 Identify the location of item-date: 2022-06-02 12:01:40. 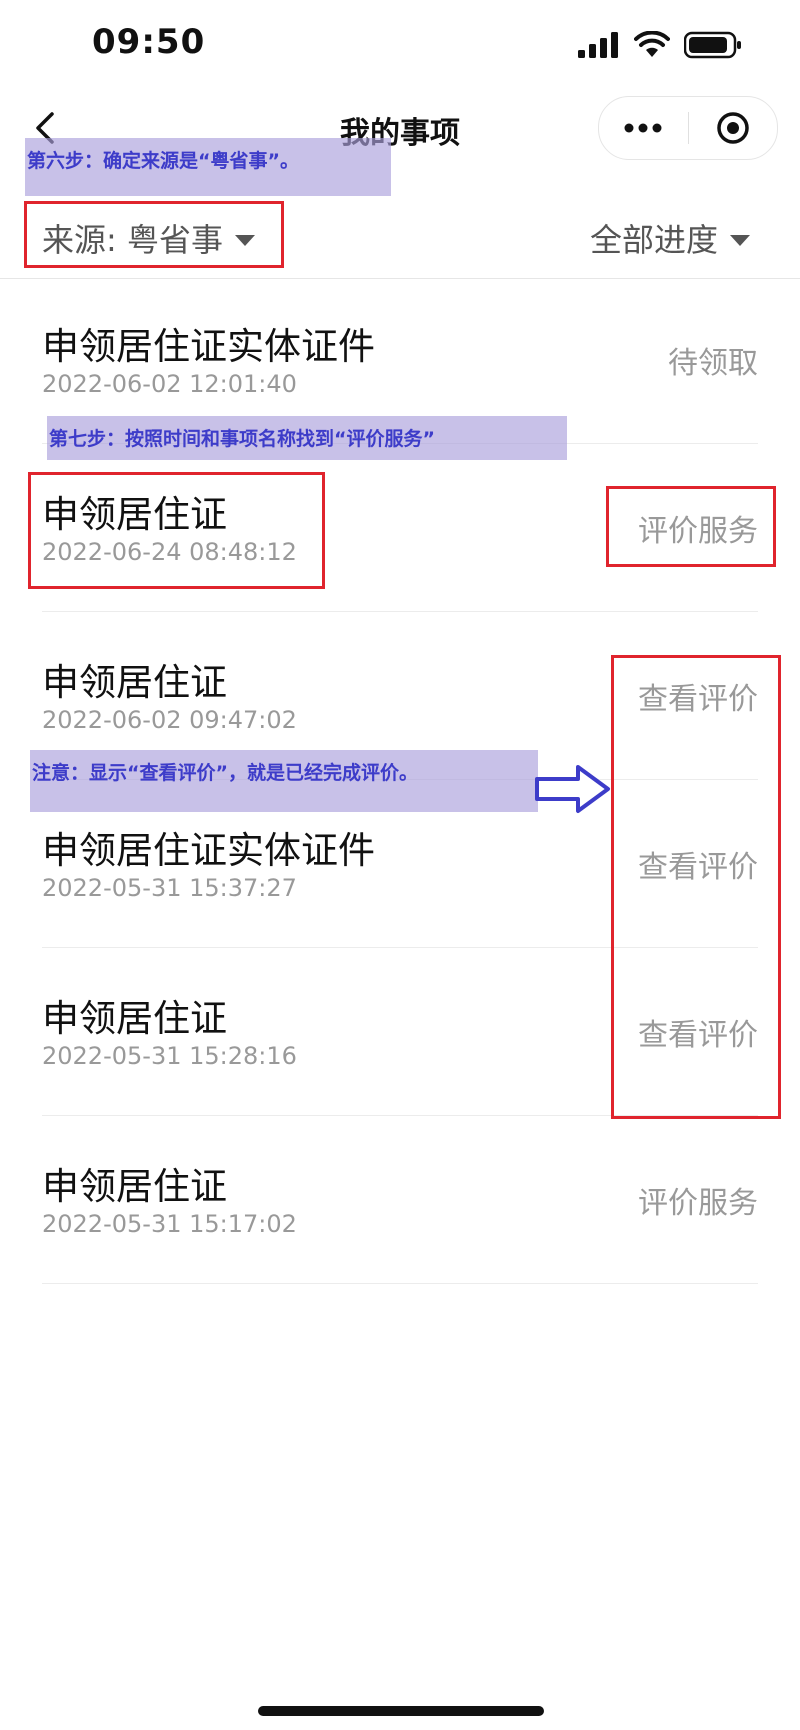
(169, 384).